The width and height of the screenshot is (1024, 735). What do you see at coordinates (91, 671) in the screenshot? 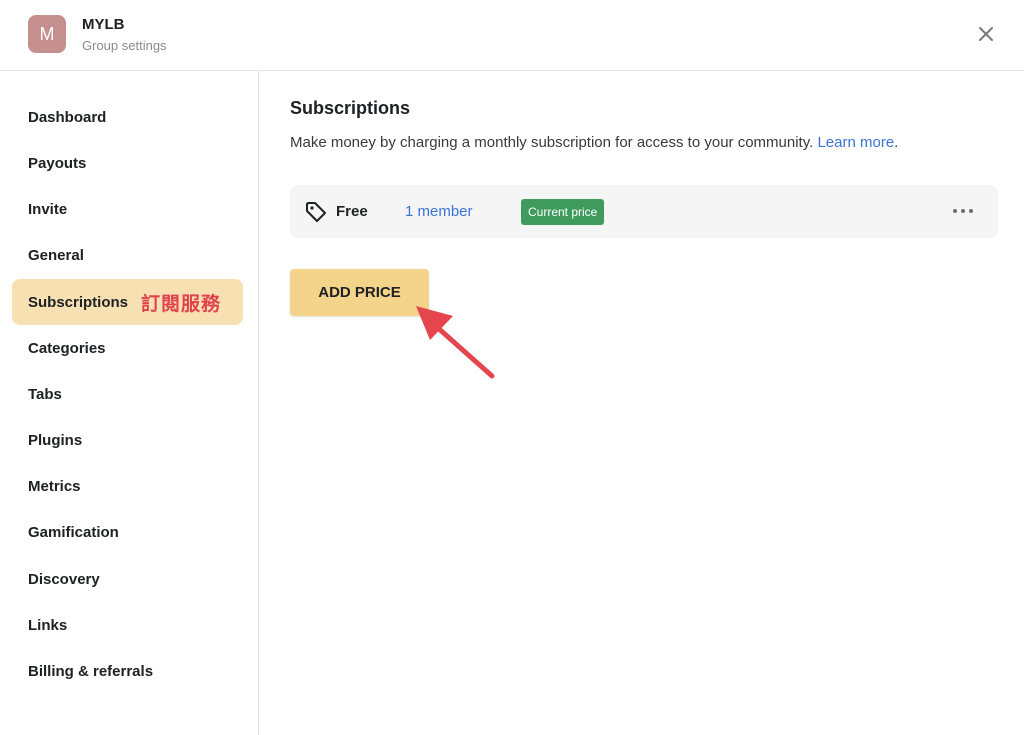
I see `sidebar-item-label: Billing & referrals` at bounding box center [91, 671].